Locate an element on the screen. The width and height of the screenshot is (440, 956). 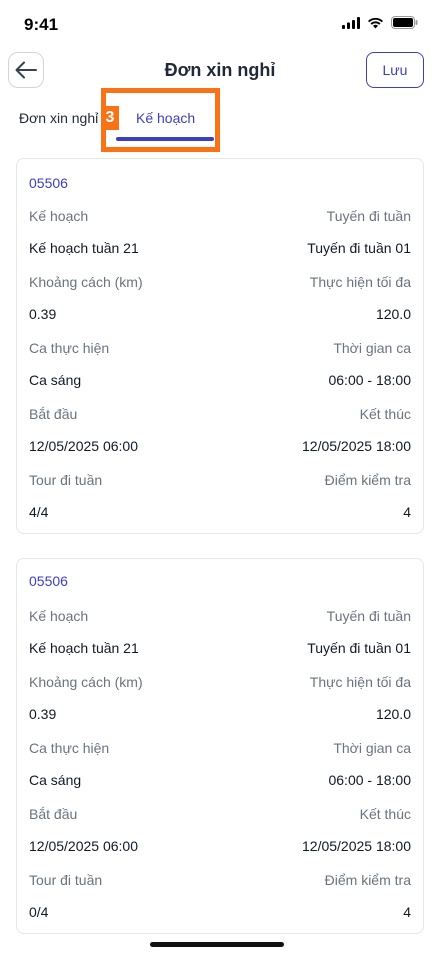
signal-icon is located at coordinates (351, 22).